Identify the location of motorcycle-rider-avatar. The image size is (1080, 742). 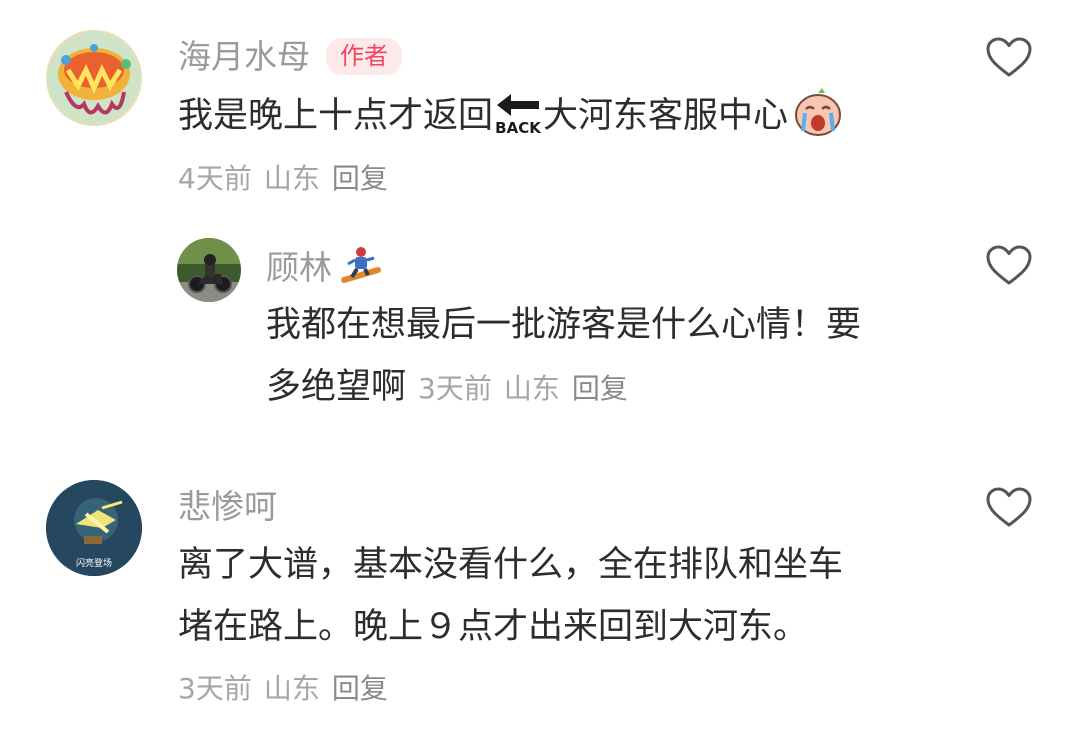
(209, 270).